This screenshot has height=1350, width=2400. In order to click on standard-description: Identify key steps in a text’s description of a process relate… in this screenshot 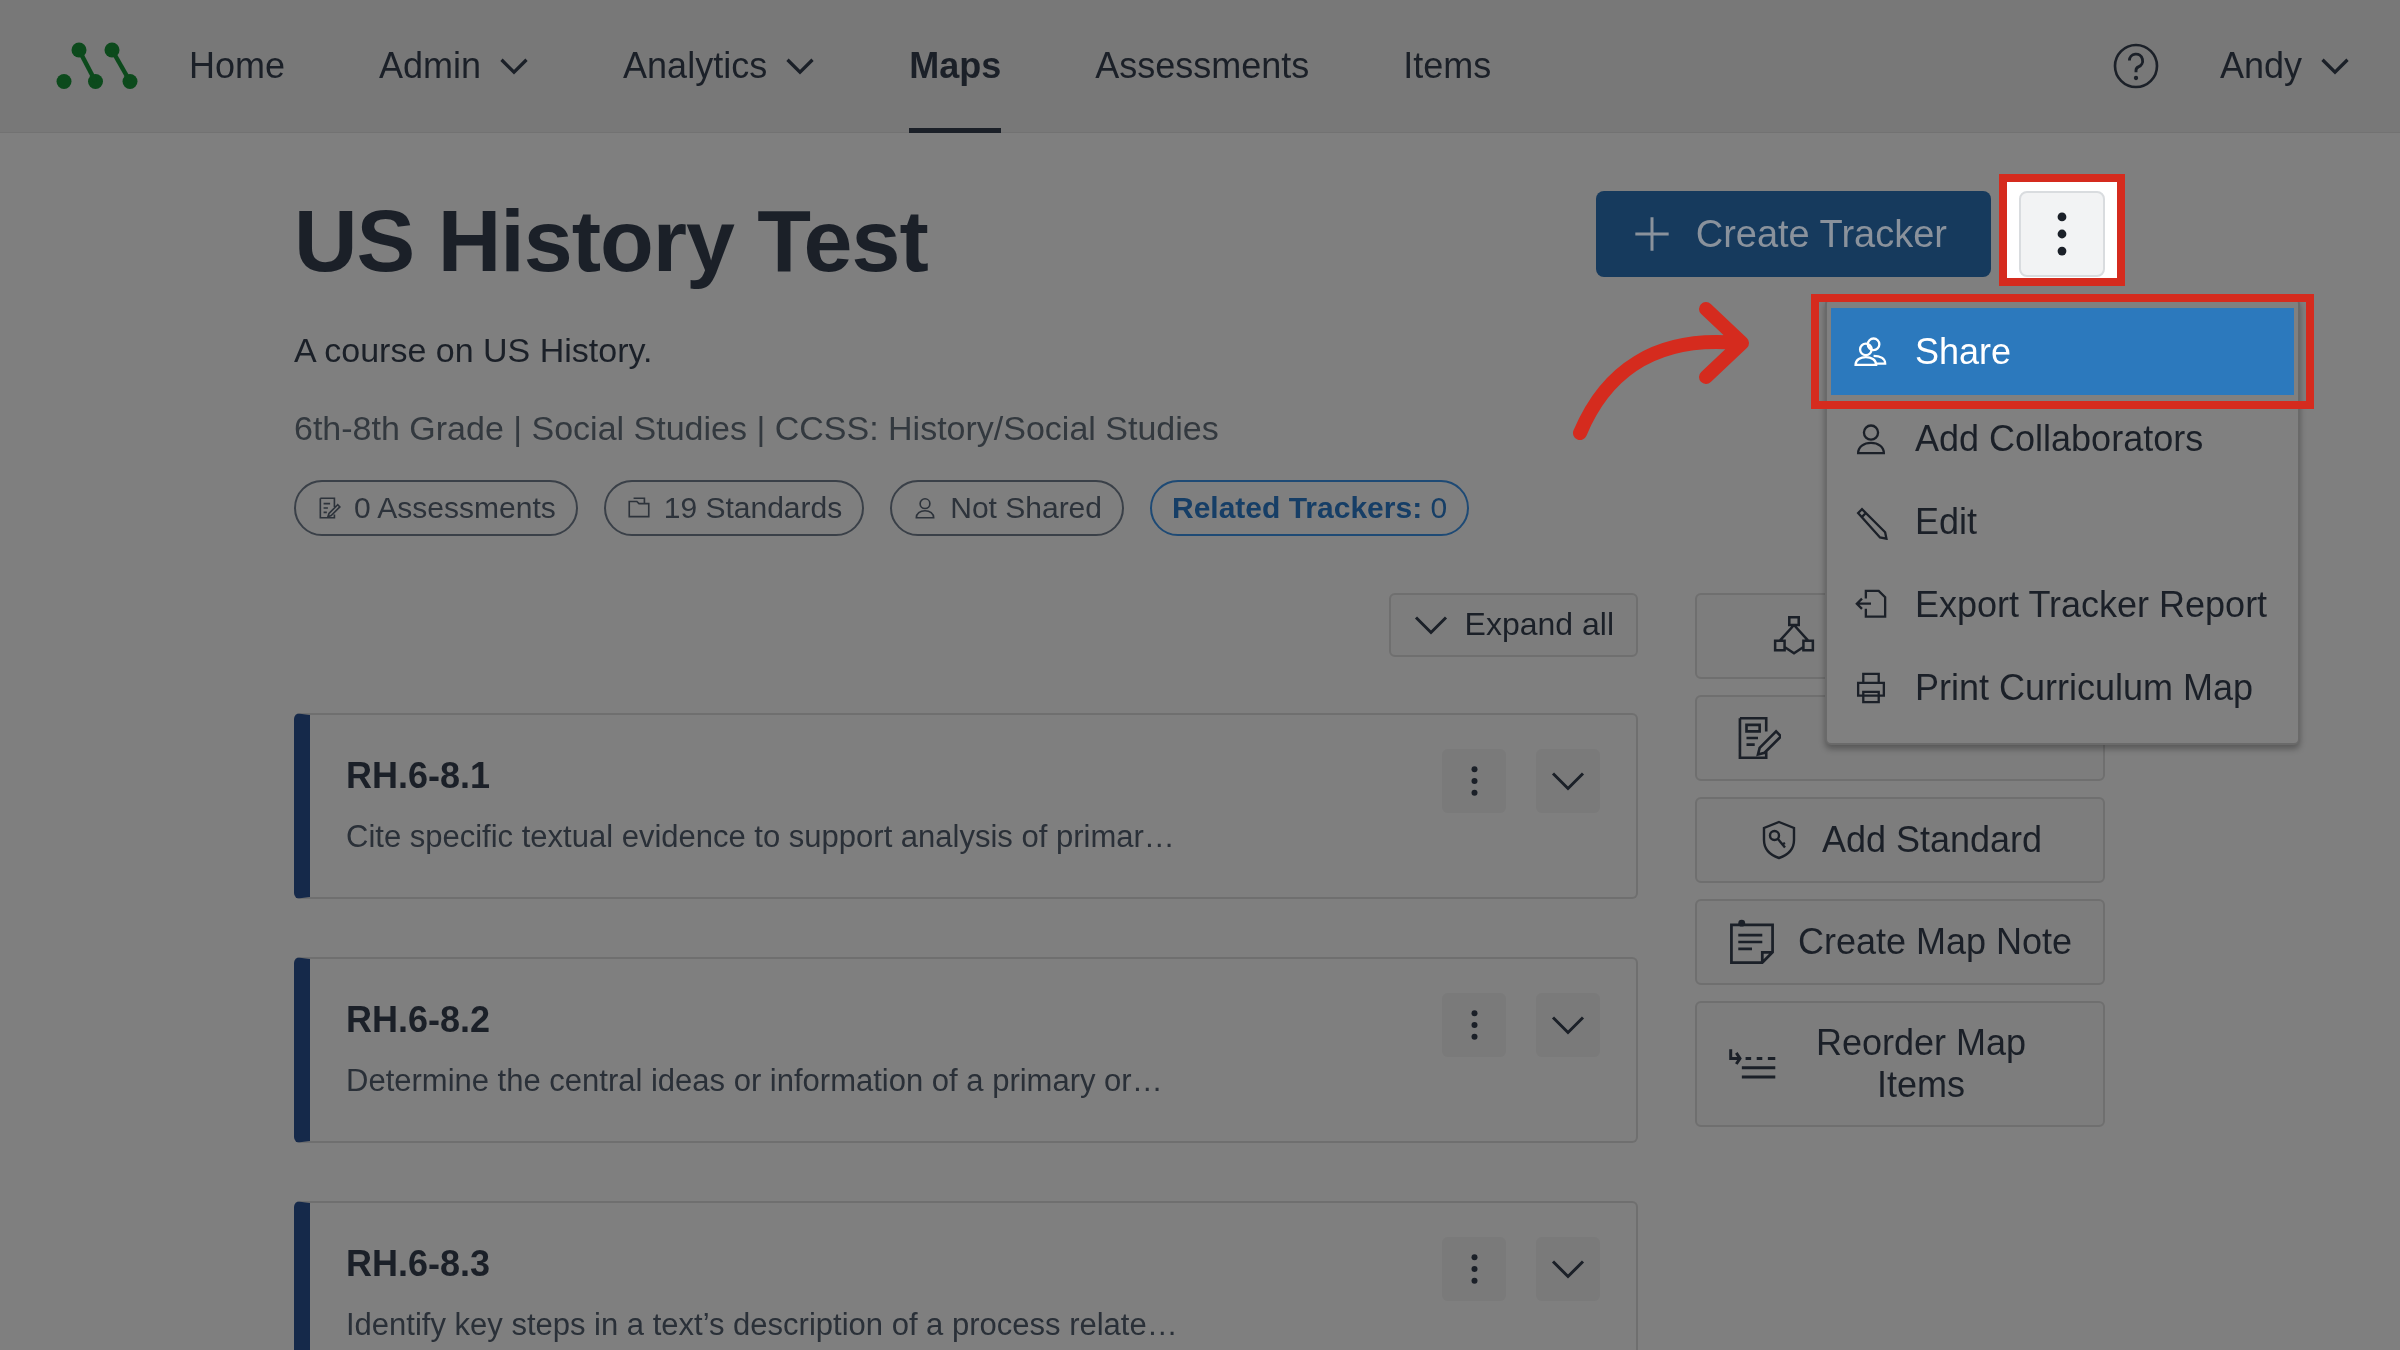, I will do `click(762, 1324)`.